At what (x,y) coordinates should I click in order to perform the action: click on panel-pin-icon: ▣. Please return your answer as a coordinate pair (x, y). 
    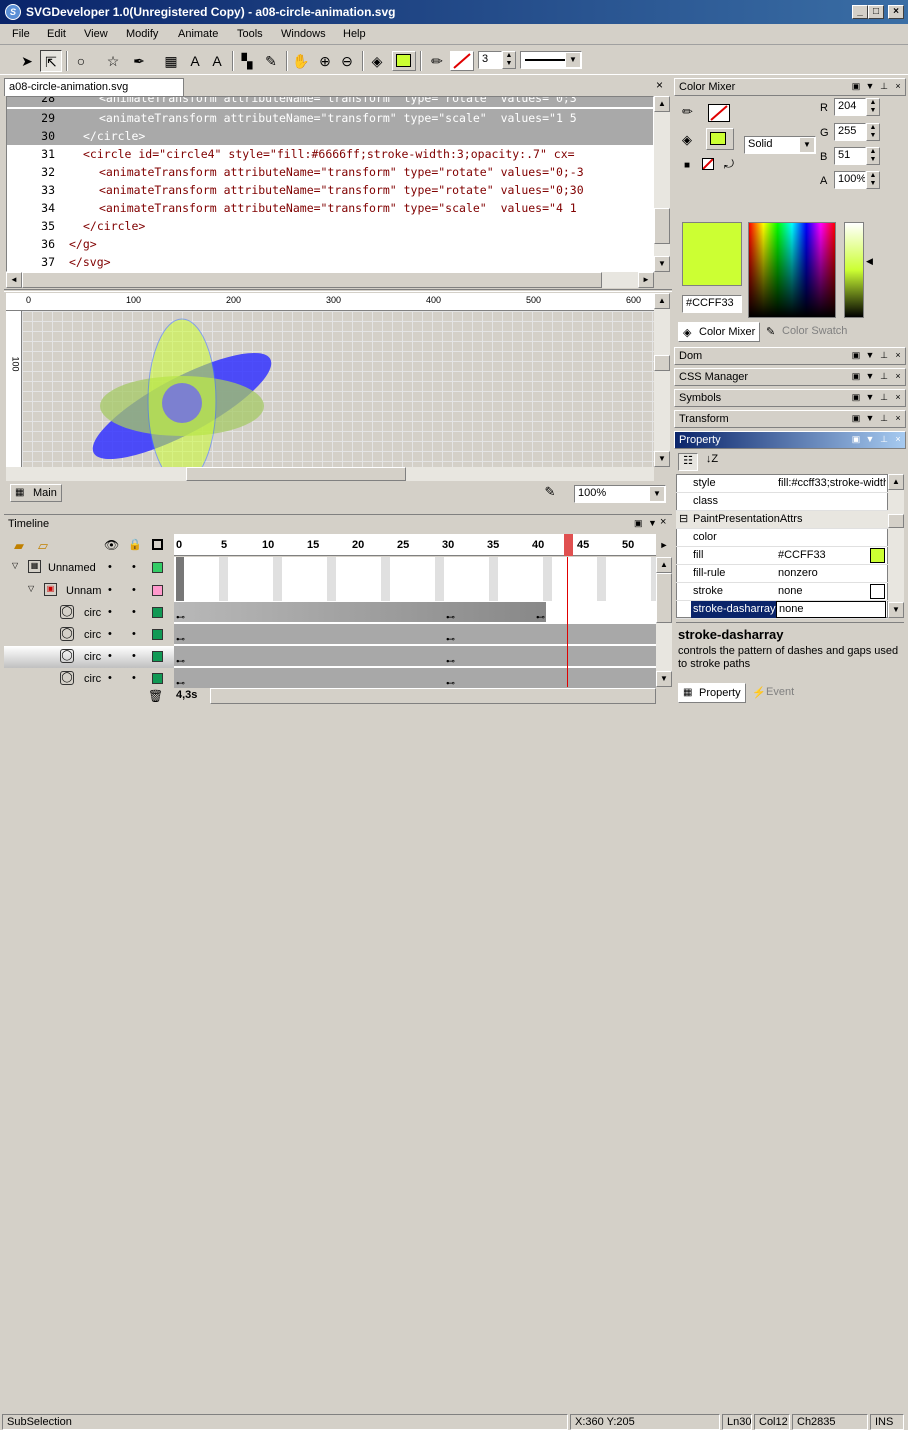
    Looking at the image, I should click on (638, 523).